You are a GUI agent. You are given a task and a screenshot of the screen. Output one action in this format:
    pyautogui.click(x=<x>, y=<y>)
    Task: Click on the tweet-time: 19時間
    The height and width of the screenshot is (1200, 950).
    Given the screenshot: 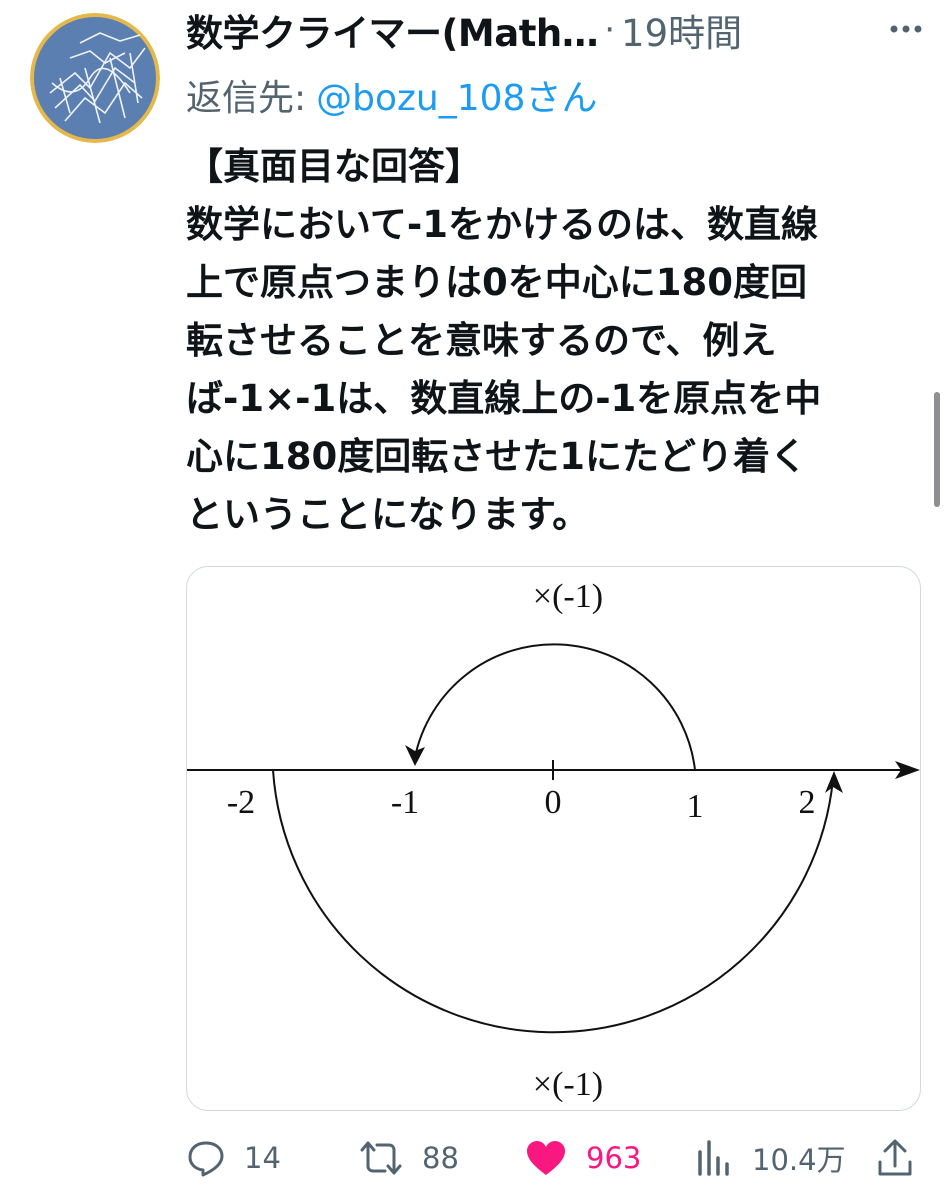 What is the action you would take?
    pyautogui.click(x=681, y=30)
    